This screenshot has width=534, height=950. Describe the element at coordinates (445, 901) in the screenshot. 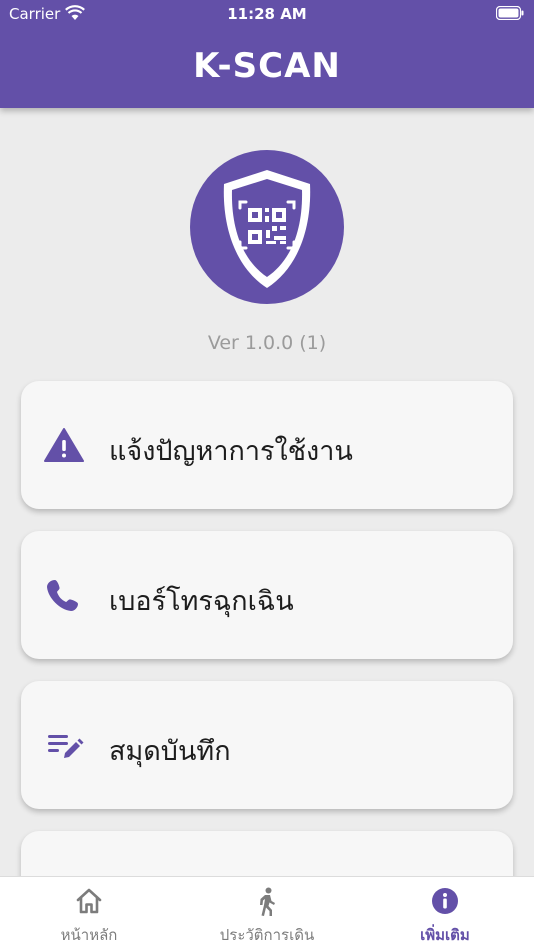

I see `info-icon` at that location.